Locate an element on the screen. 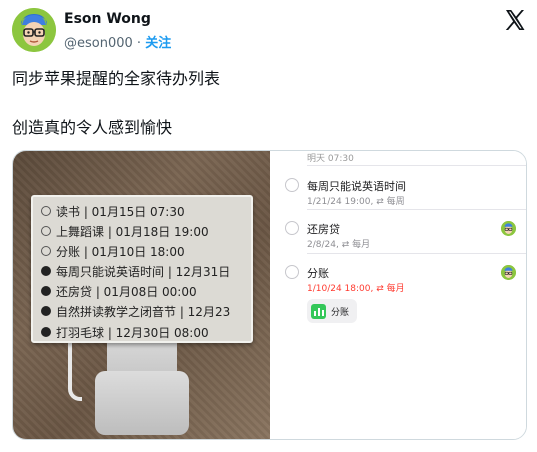 This screenshot has height=452, width=537. author-avatar is located at coordinates (34, 30).